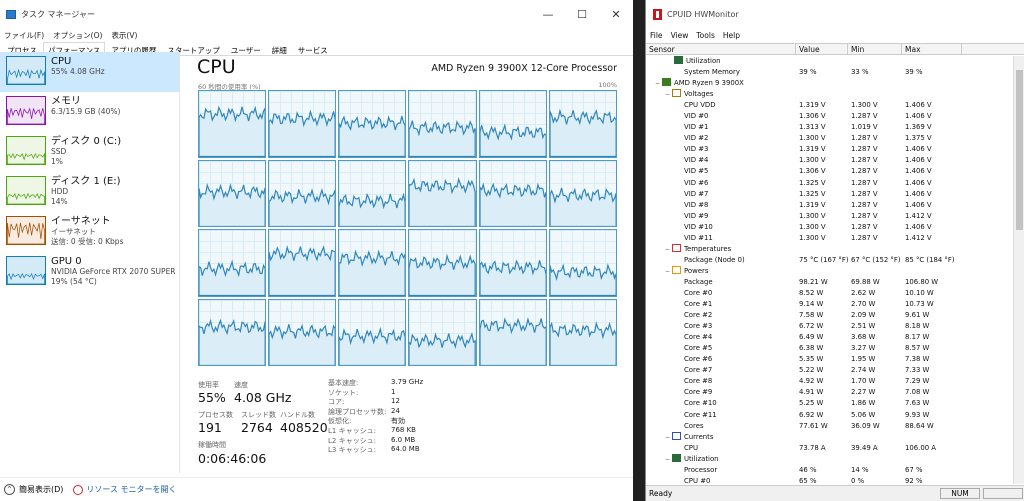 Image resolution: width=1024 pixels, height=501 pixels. I want to click on sensor-row: VID #4 1.300 V 1.287 V 1.406 V, so click(829, 160).